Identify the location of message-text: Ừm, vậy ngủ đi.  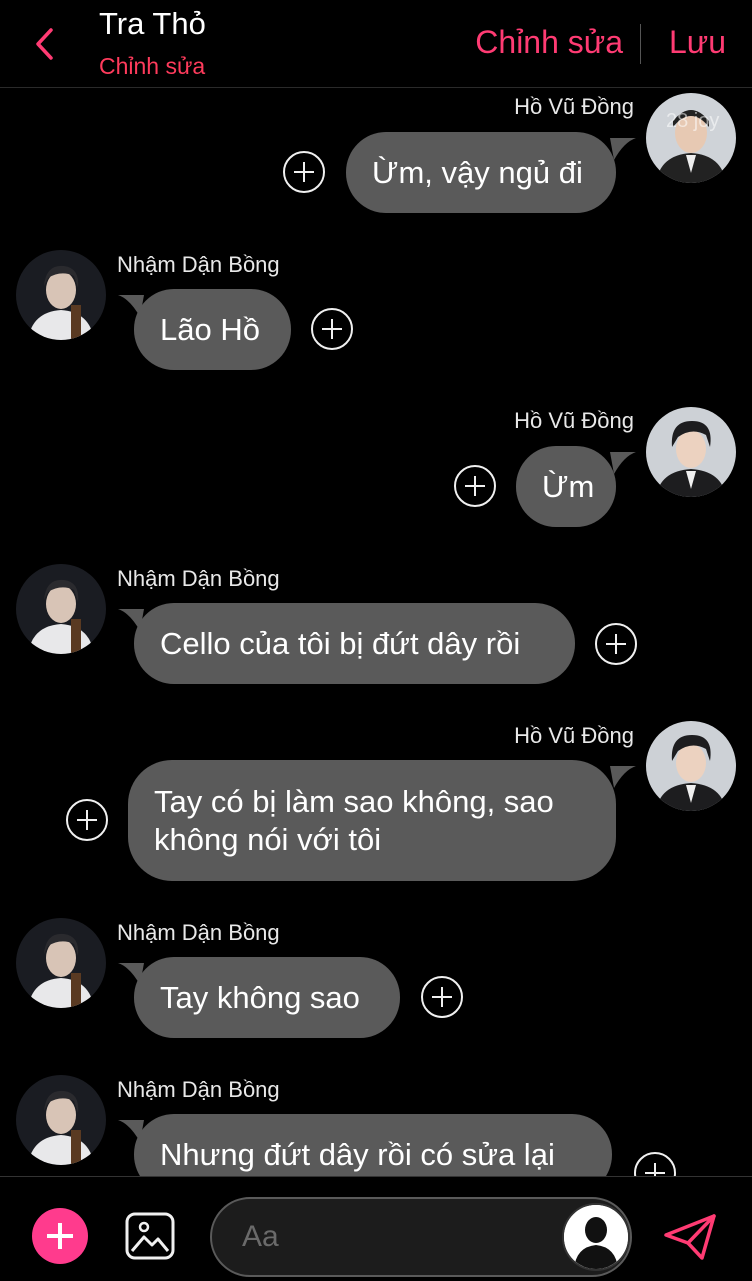
(477, 172).